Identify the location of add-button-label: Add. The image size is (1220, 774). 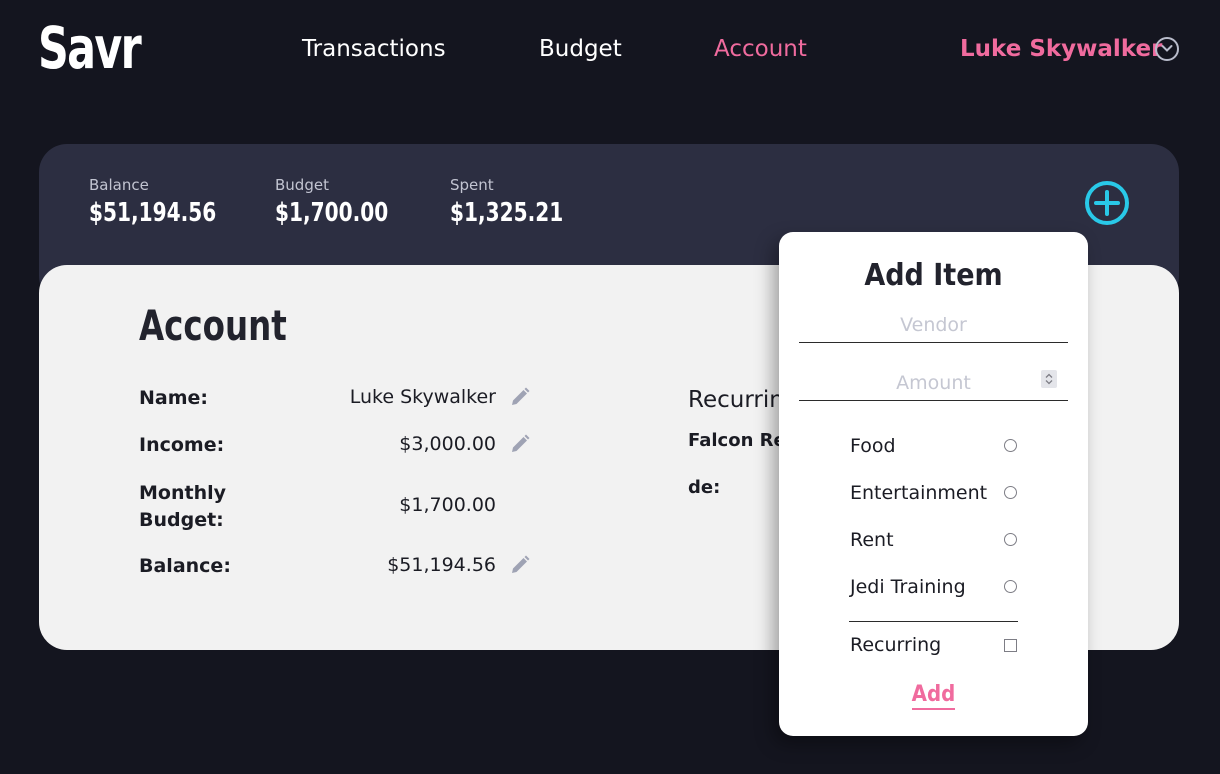
(933, 696).